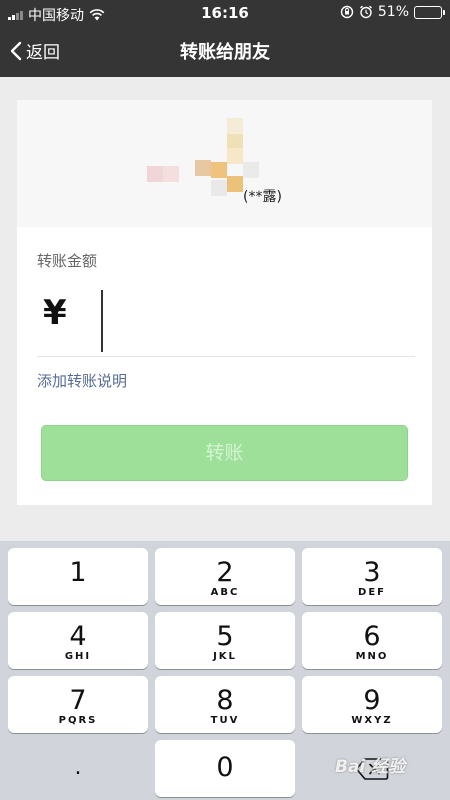 The height and width of the screenshot is (800, 450). I want to click on watermark-logo: Bai 经验, so click(370, 767).